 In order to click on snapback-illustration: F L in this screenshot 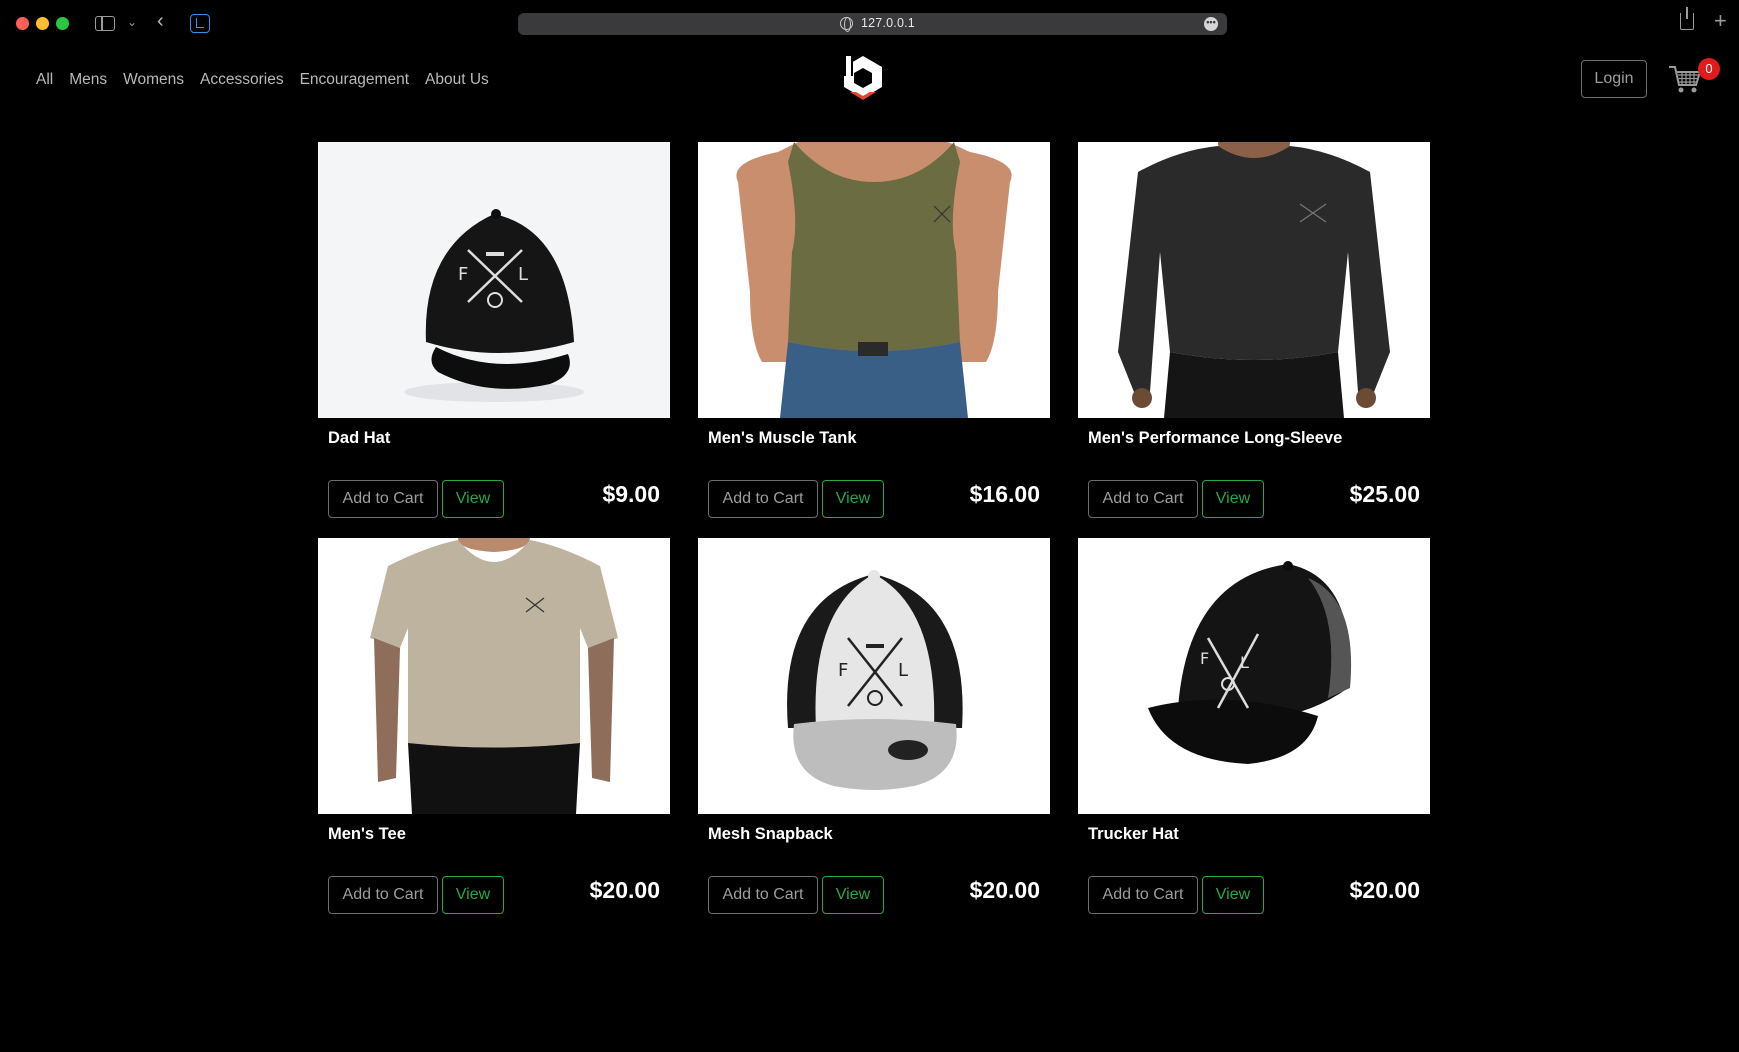, I will do `click(874, 676)`.